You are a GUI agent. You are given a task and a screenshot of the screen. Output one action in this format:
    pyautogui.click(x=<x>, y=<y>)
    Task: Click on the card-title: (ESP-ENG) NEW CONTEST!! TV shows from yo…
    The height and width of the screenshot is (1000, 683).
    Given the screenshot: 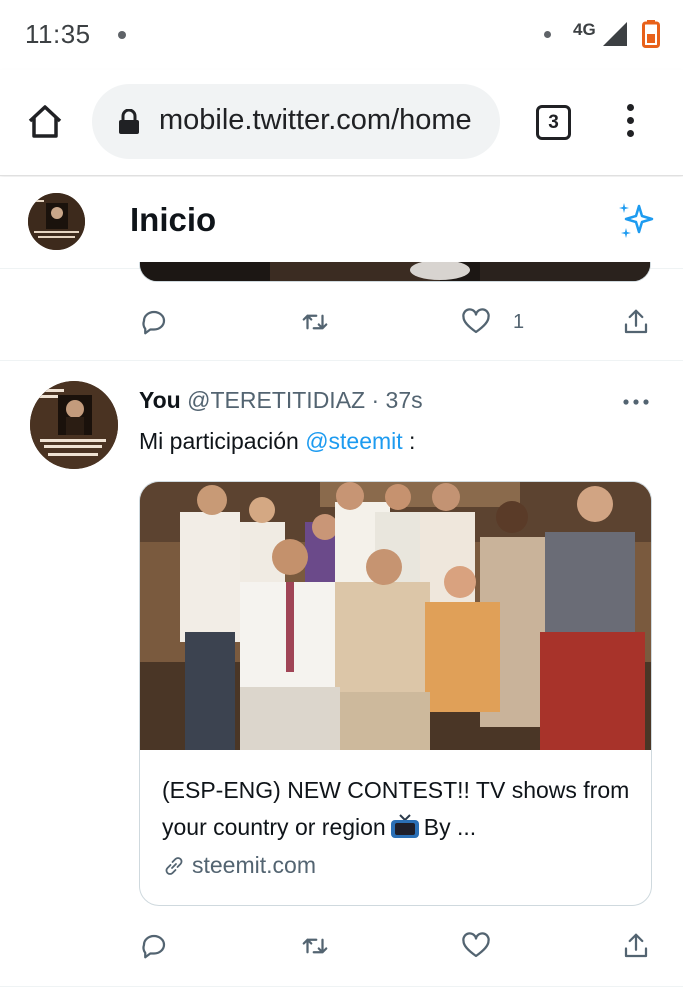 What is the action you would take?
    pyautogui.click(x=402, y=809)
    